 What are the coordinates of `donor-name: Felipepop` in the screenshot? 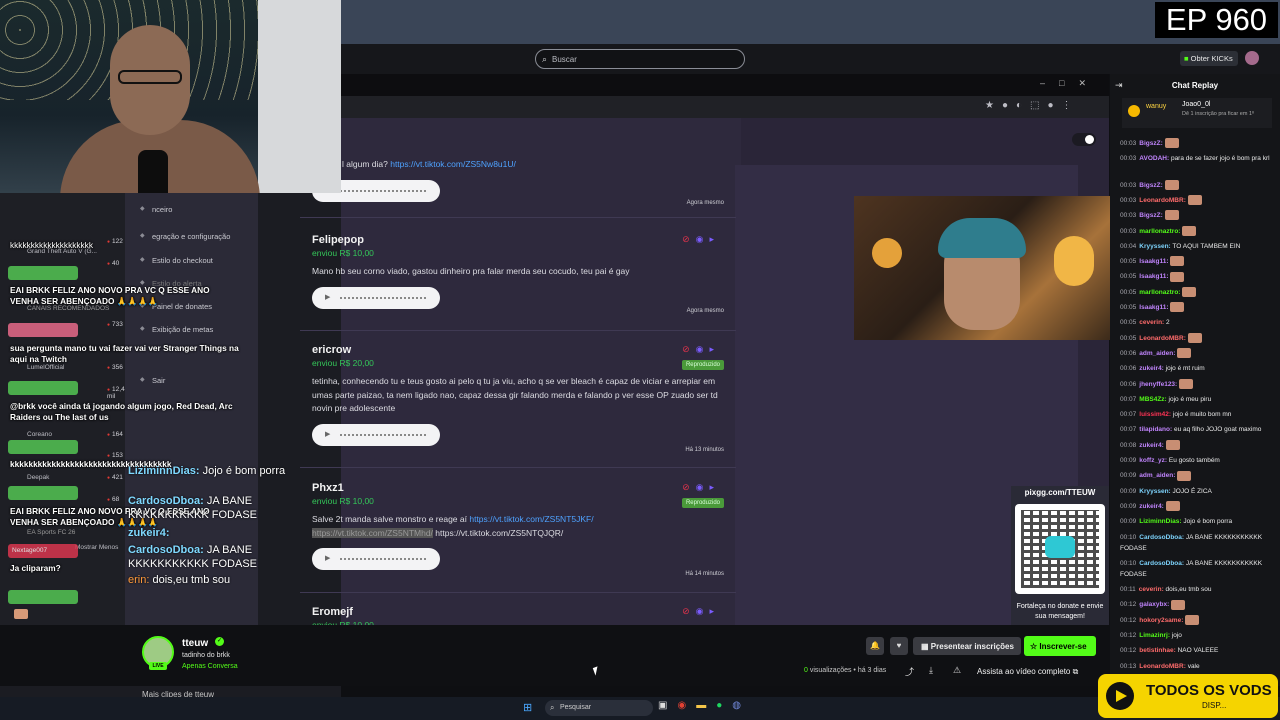 It's located at (338, 240).